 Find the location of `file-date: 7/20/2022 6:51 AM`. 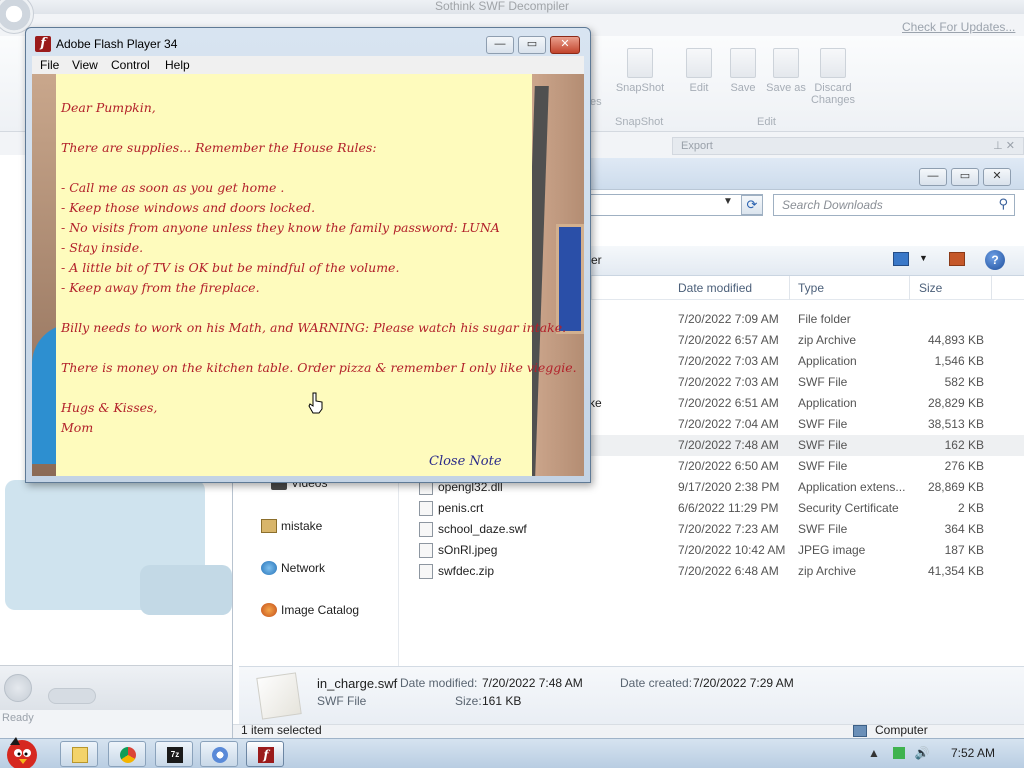

file-date: 7/20/2022 6:51 AM is located at coordinates (728, 403).